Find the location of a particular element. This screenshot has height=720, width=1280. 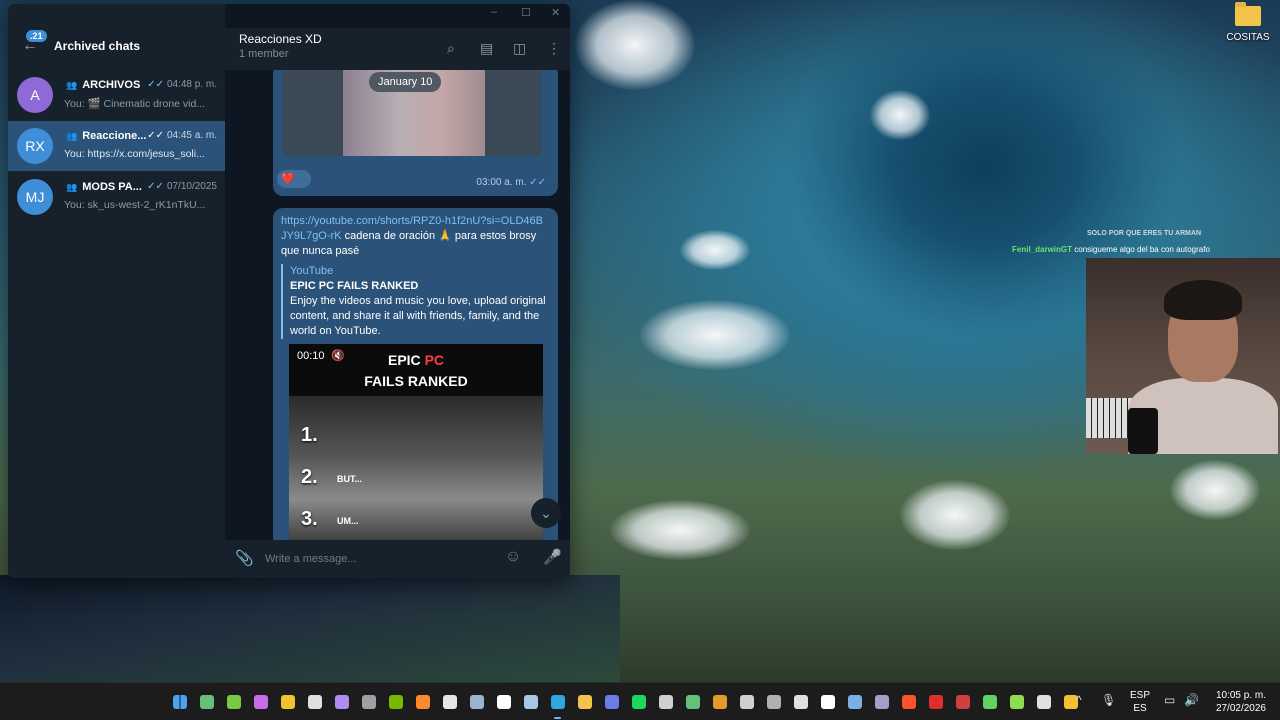

app6-icon is located at coordinates (935, 701).